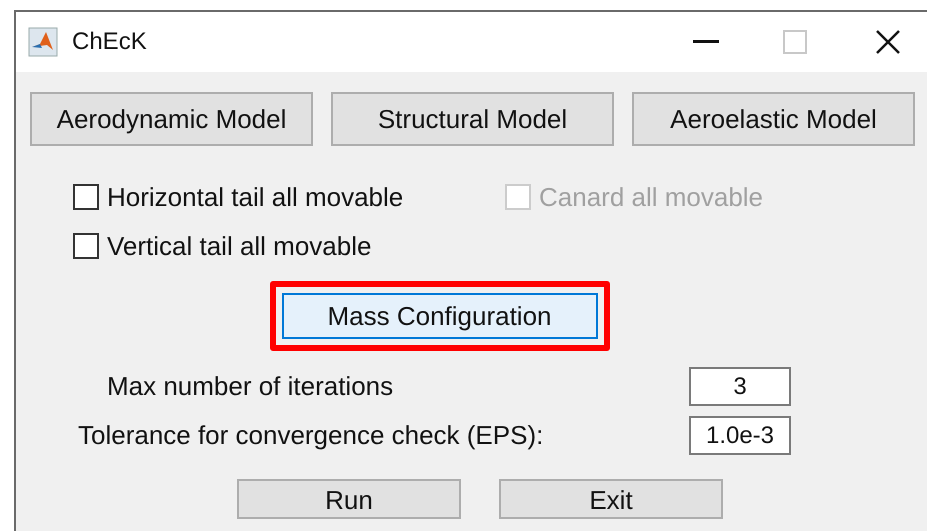  What do you see at coordinates (651, 197) in the screenshot?
I see `checkbox-label: Canard all movable` at bounding box center [651, 197].